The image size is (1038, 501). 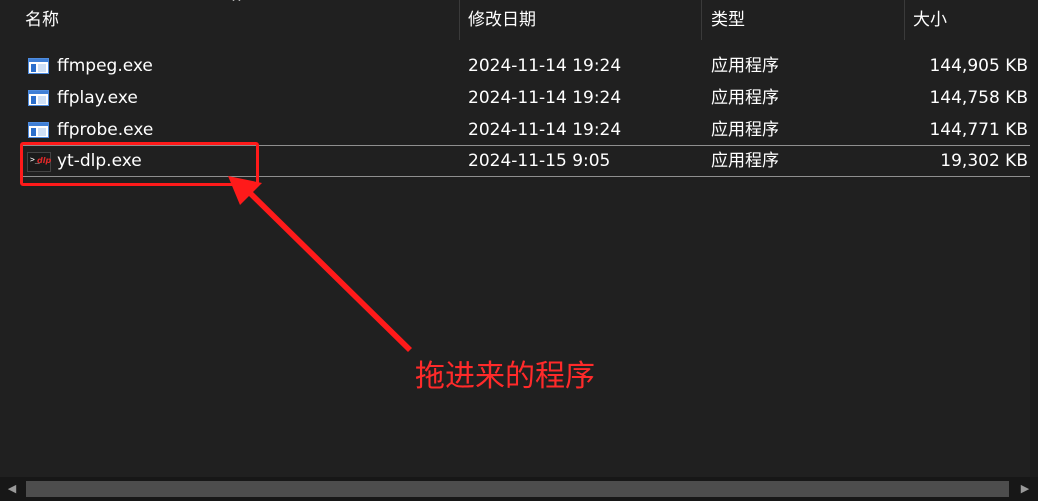 What do you see at coordinates (978, 130) in the screenshot?
I see `file-size: 144,771 KB` at bounding box center [978, 130].